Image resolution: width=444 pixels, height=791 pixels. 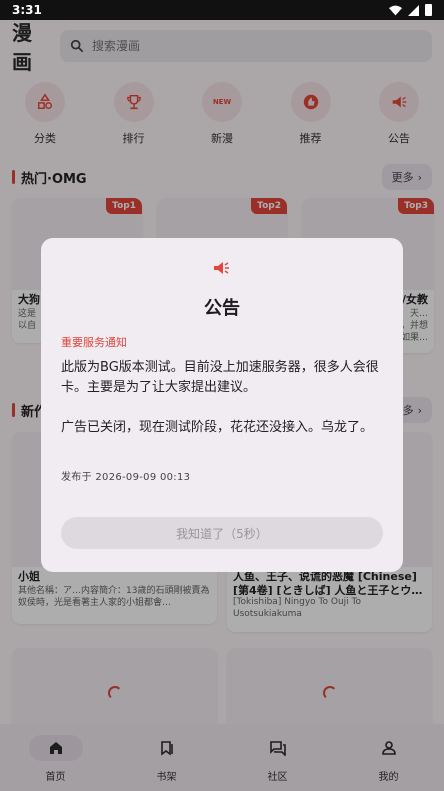 What do you see at coordinates (428, 10) in the screenshot?
I see `battery-icon` at bounding box center [428, 10].